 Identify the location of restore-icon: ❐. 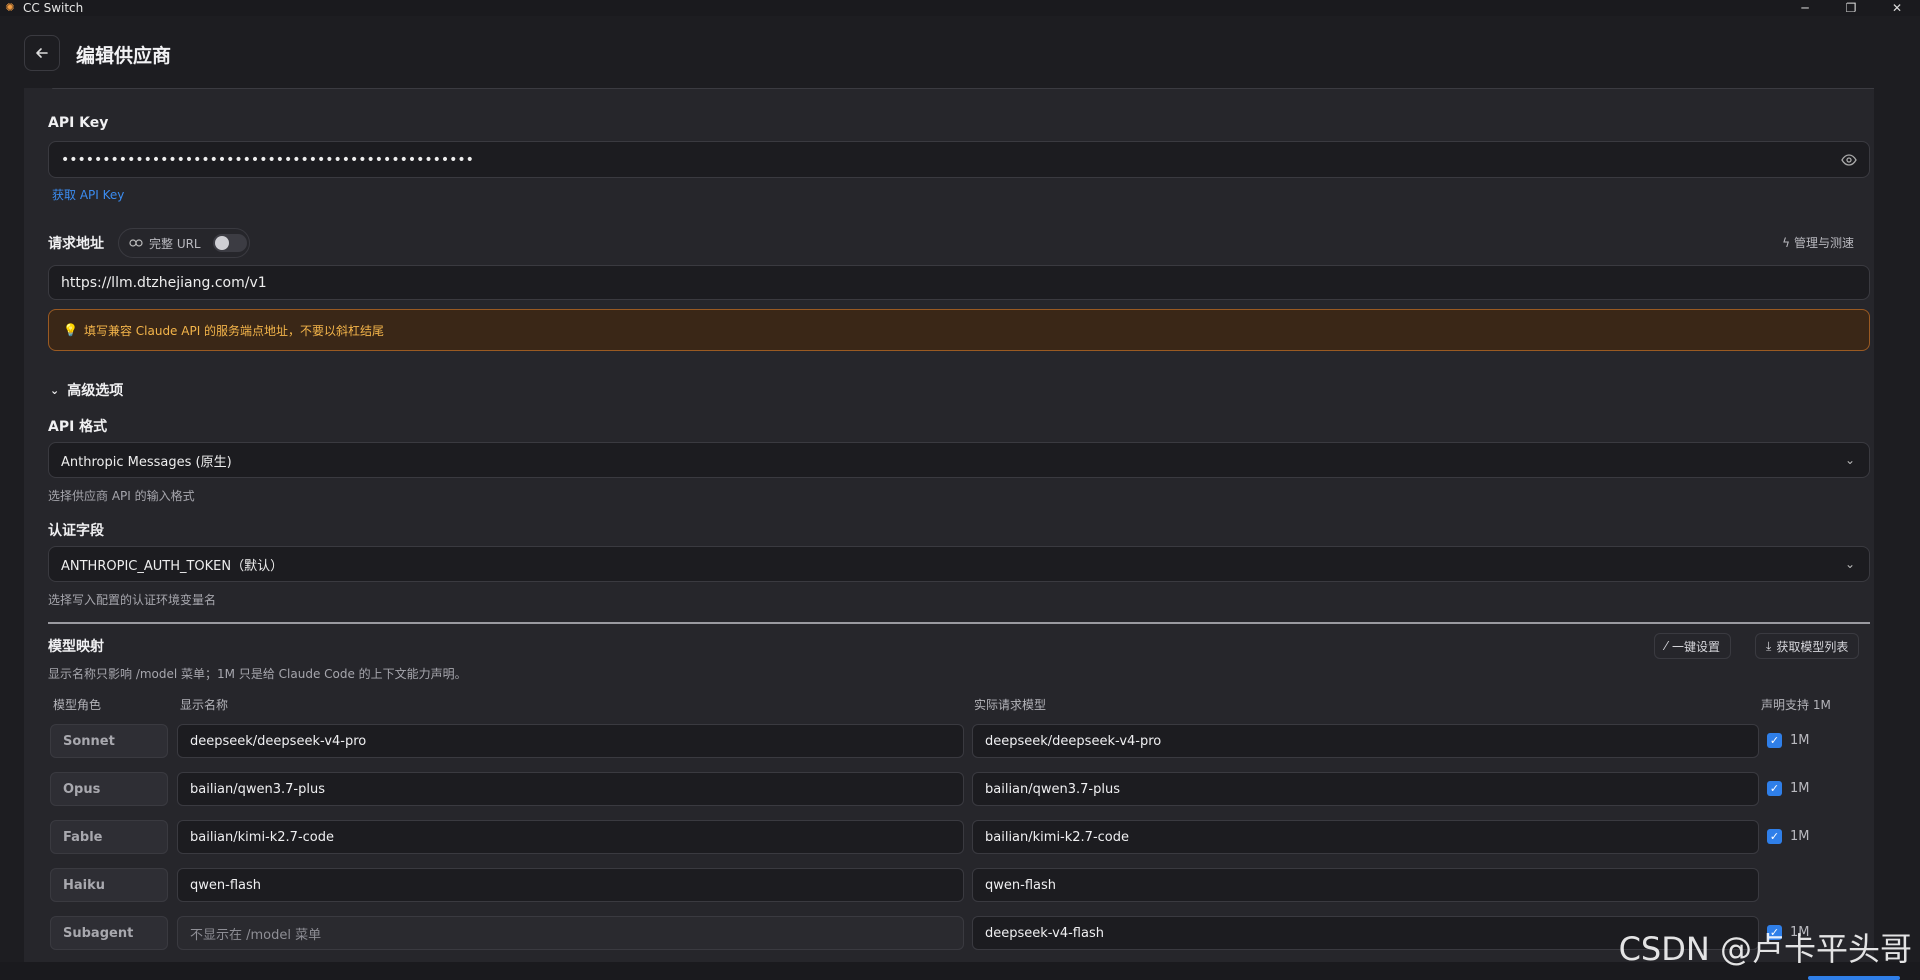
(1851, 8).